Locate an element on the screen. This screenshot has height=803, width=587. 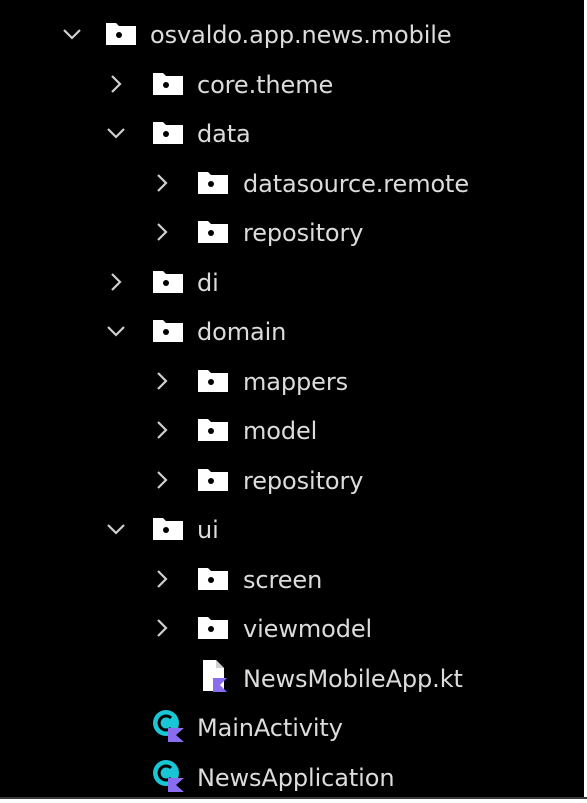
tree-row-screen: screen is located at coordinates (292, 579).